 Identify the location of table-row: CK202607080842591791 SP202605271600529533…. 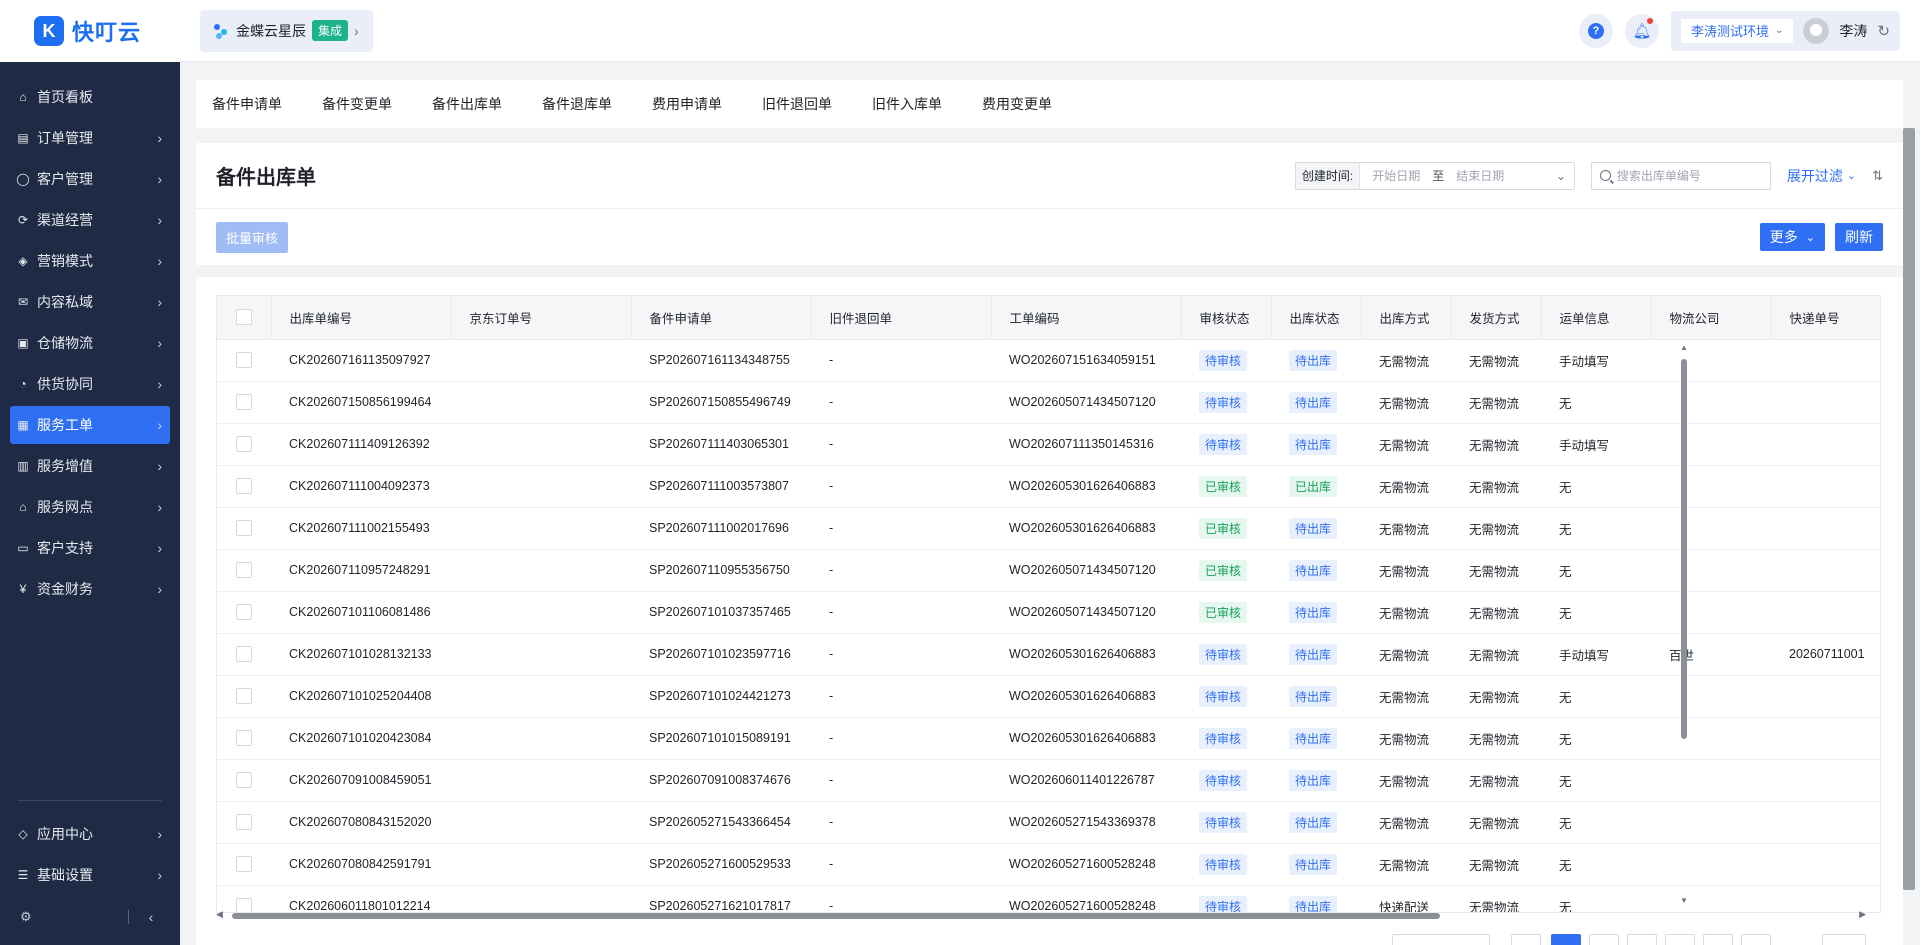
(1048, 864).